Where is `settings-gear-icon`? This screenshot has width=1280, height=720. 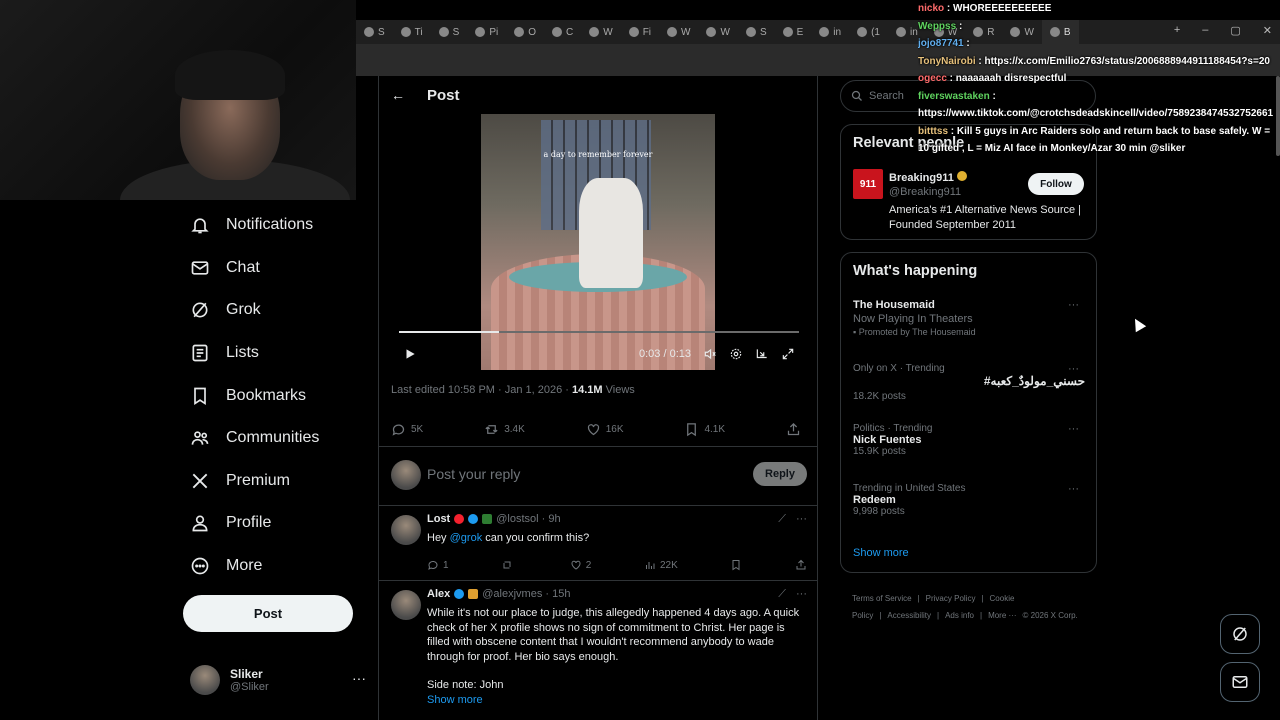 settings-gear-icon is located at coordinates (736, 354).